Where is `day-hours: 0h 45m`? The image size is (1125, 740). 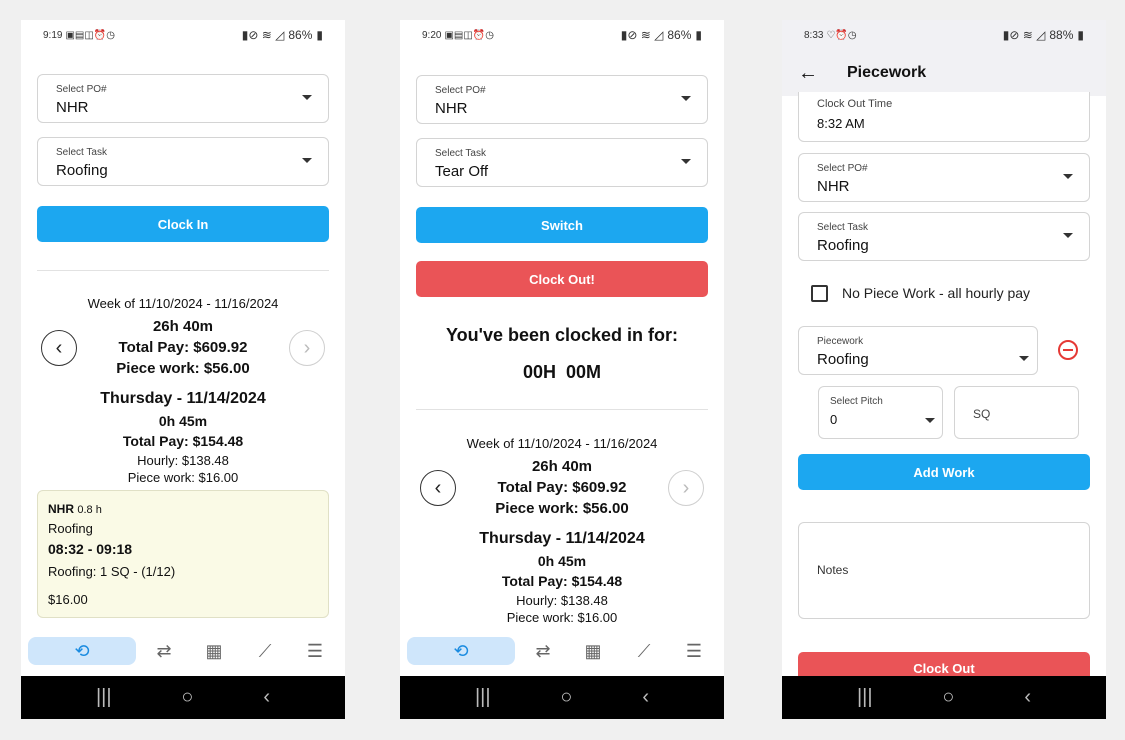 day-hours: 0h 45m is located at coordinates (562, 561).